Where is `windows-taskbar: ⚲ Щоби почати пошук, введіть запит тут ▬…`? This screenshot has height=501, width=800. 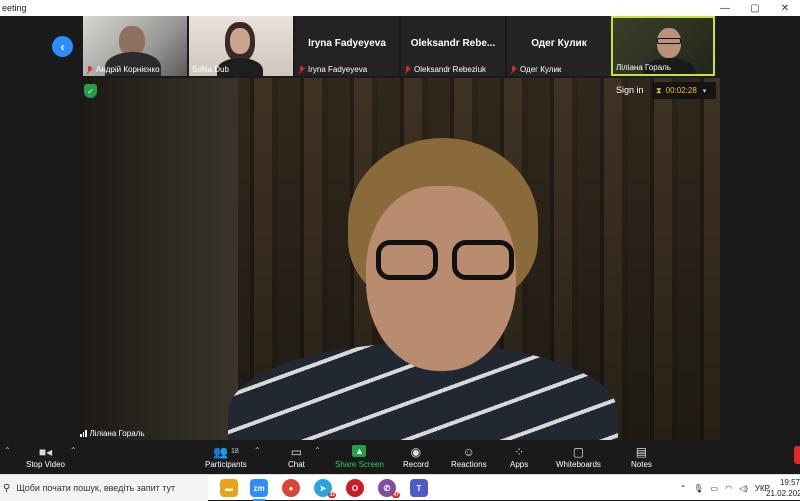 windows-taskbar: ⚲ Щоби почати пошук, введіть запит тут ▬… is located at coordinates (400, 487).